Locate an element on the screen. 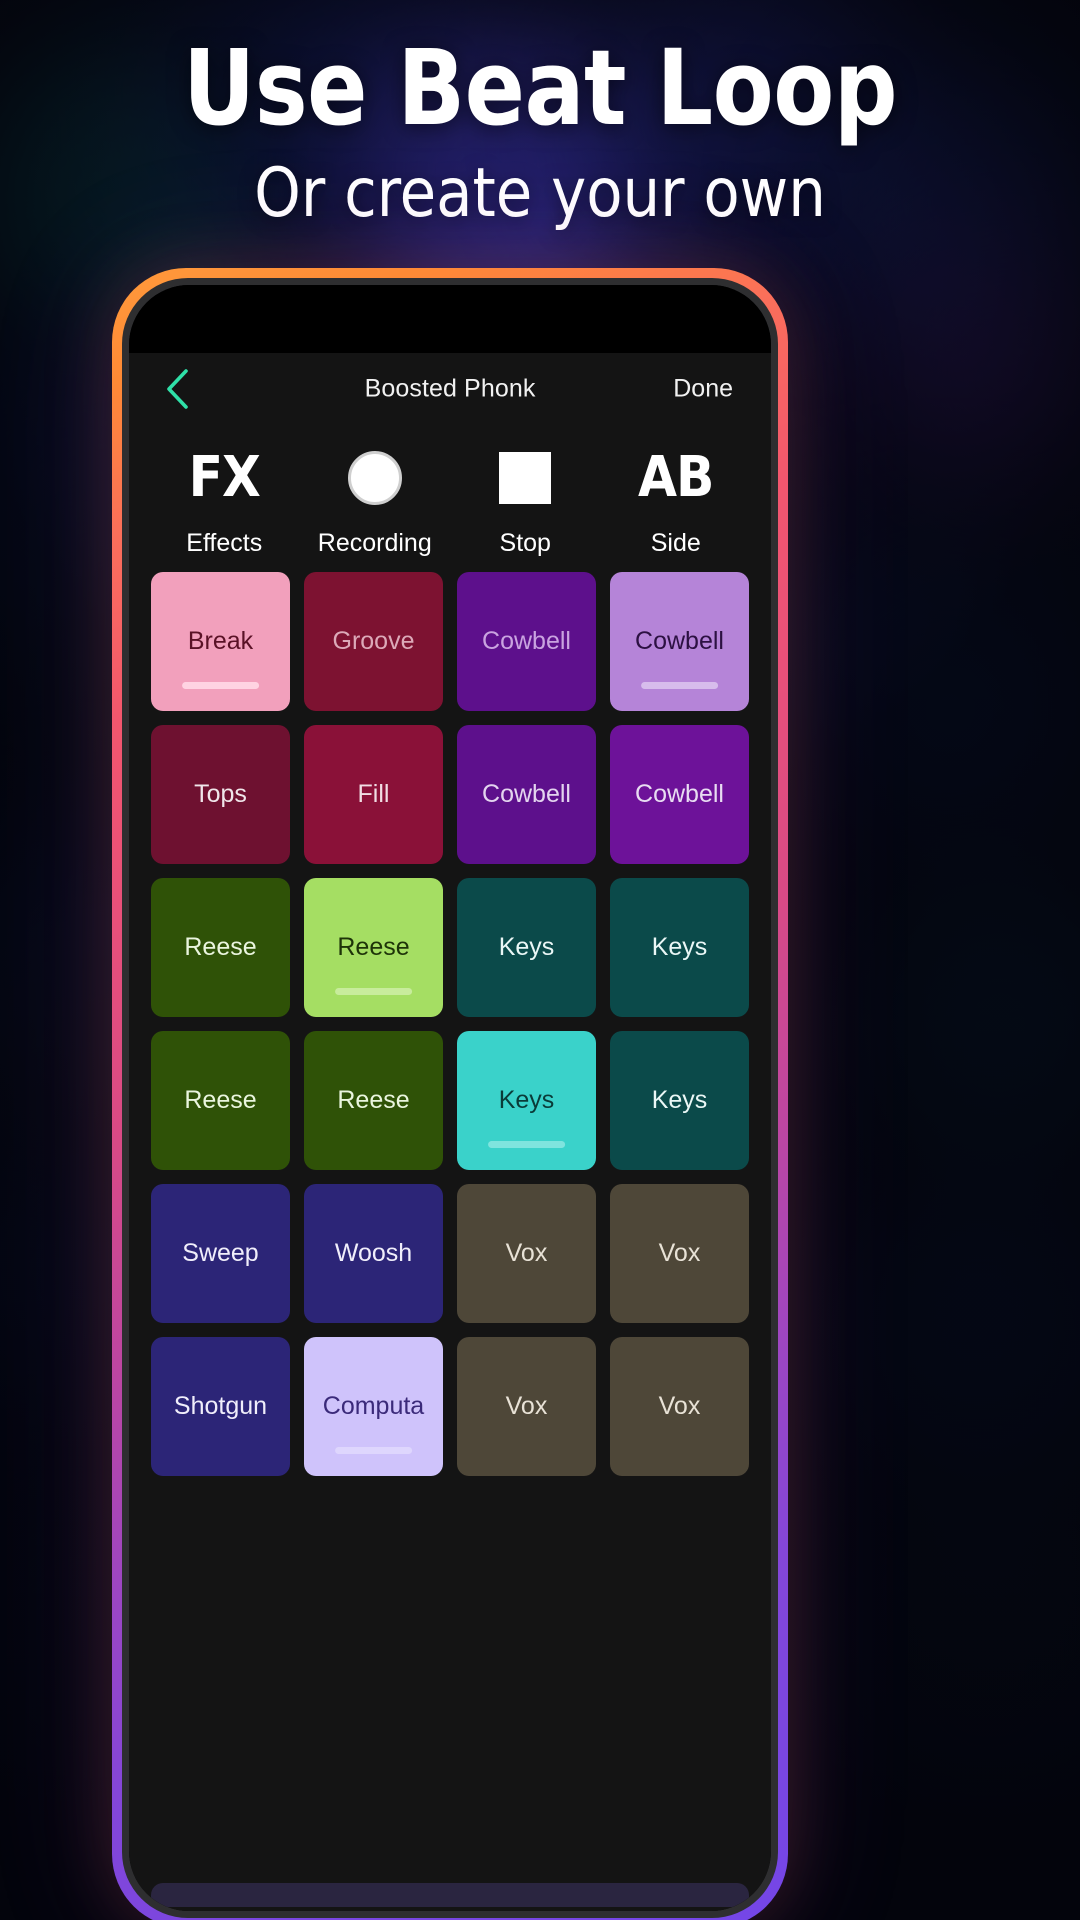 The width and height of the screenshot is (1080, 1920). ab-side-icon: AB is located at coordinates (676, 477).